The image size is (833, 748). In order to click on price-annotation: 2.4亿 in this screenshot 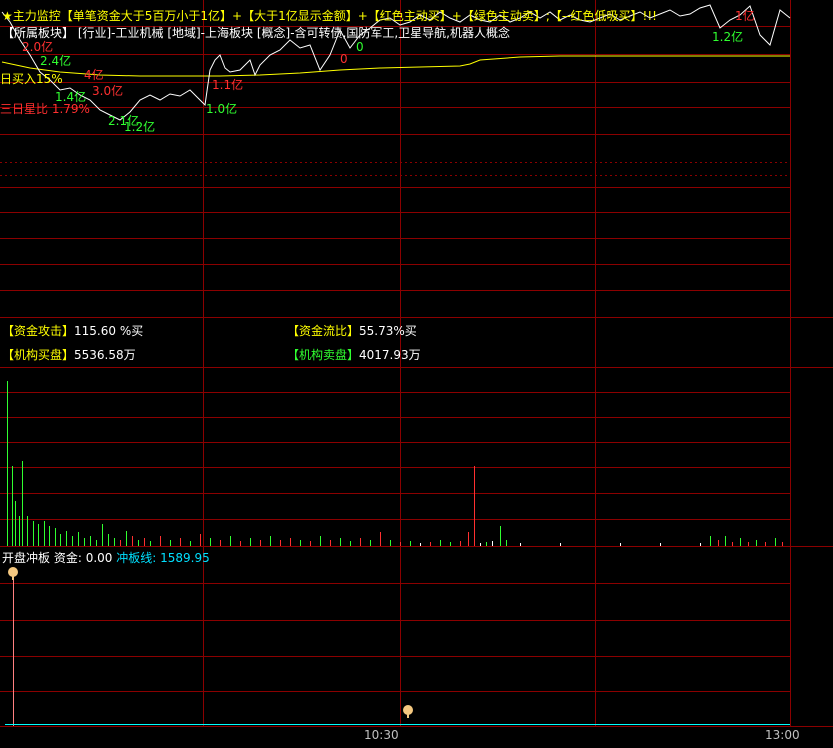, I will do `click(56, 61)`.